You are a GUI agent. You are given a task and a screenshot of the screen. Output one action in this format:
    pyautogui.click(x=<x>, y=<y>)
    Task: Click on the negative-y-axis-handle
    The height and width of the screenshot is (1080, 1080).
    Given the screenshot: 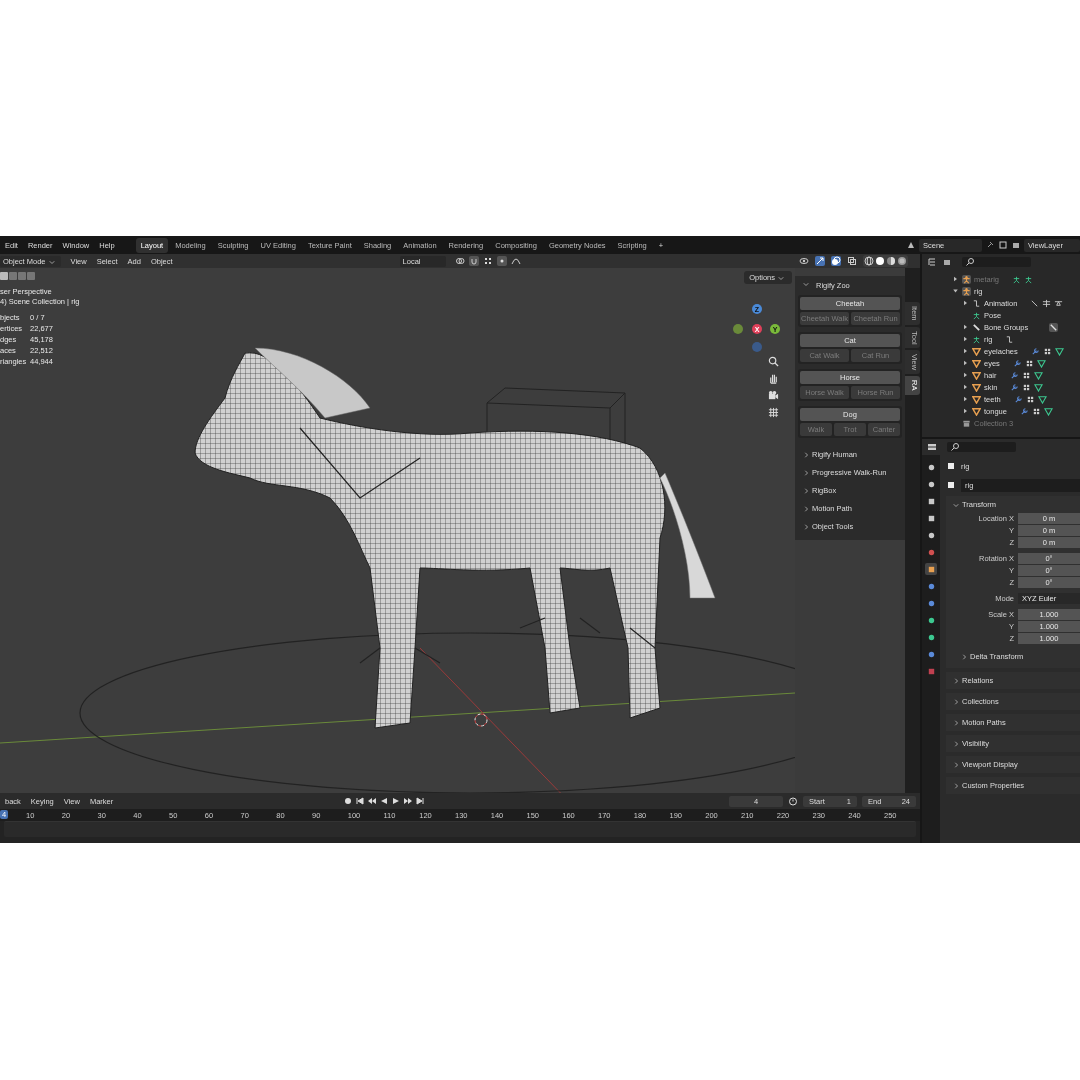 What is the action you would take?
    pyautogui.click(x=738, y=329)
    